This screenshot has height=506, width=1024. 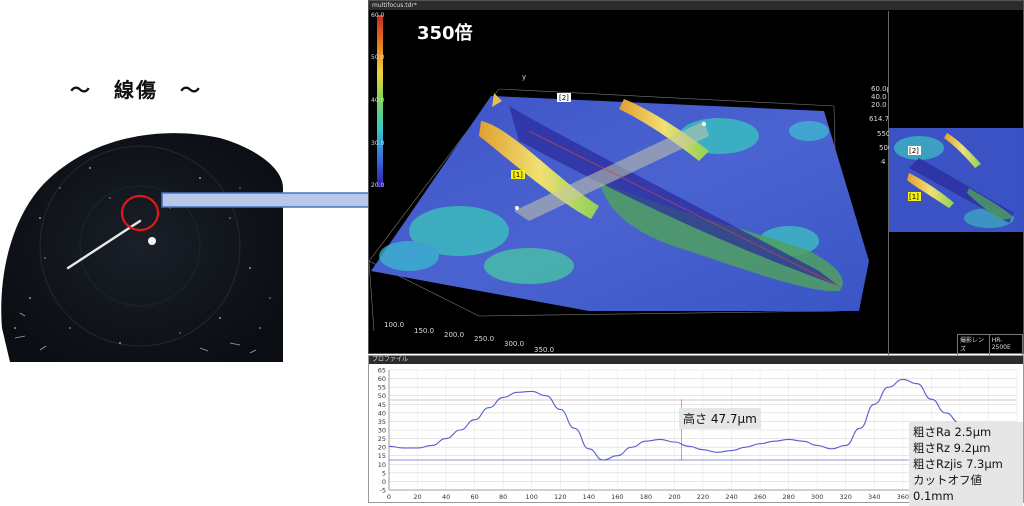 I want to click on thumb-marker-1: [1], so click(x=914, y=197).